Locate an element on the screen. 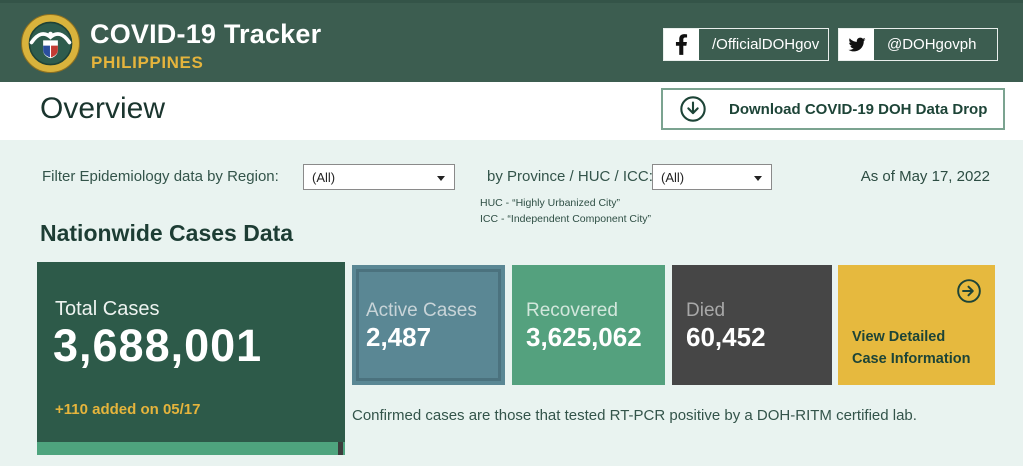 This screenshot has height=472, width=1023. icc-definition-note: ICC - “Independent Component City” is located at coordinates (565, 219).